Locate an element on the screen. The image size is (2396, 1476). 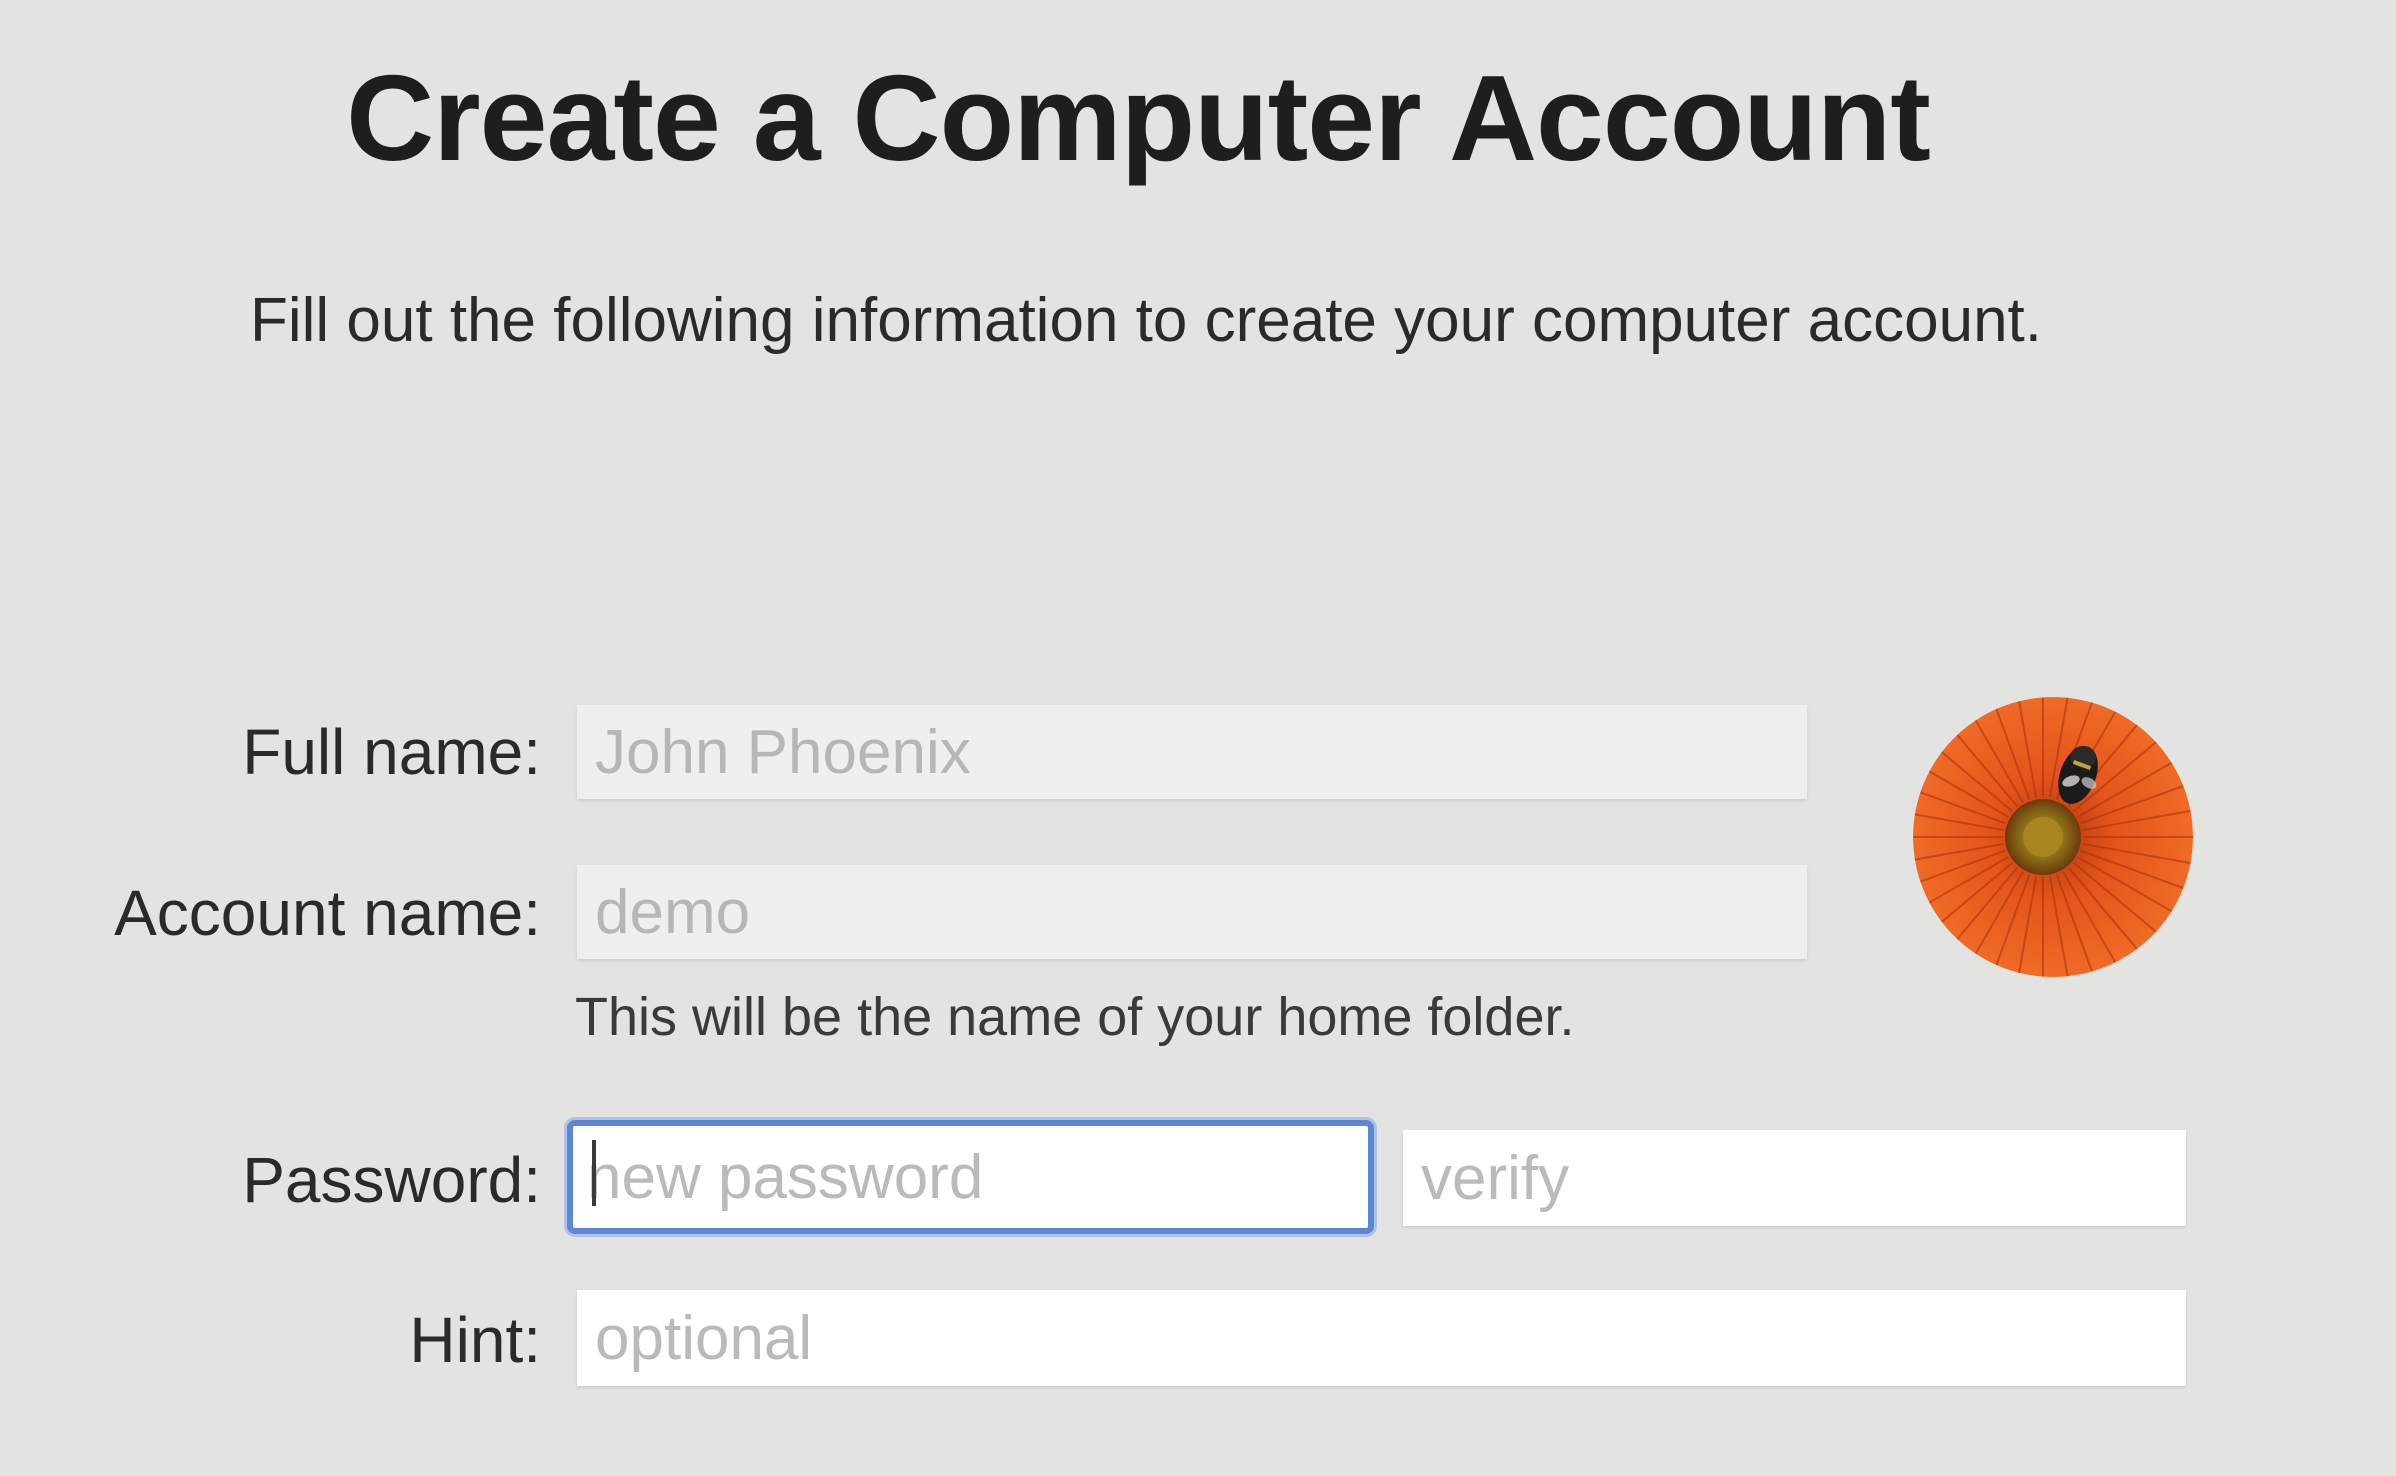
user-picture-avatar is located at coordinates (2053, 837).